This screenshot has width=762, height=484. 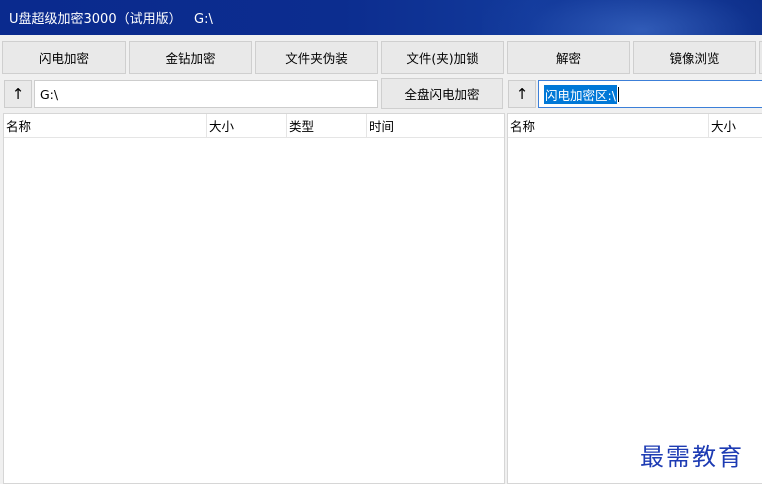 I want to click on column-header-time: 时间, so click(x=435, y=125).